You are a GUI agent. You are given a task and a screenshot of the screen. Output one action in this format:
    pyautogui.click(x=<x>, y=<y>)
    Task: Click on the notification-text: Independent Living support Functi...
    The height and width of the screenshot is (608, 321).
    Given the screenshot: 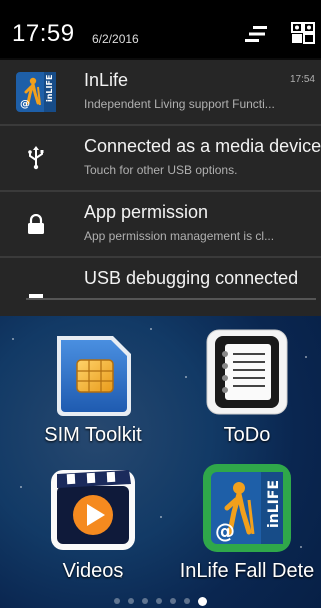 What is the action you would take?
    pyautogui.click(x=179, y=104)
    